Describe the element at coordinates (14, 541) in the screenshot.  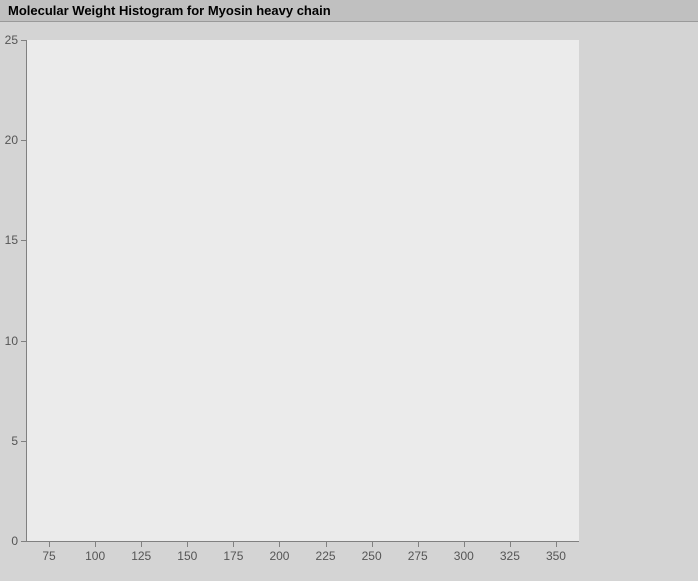
I see `y-axis-label: 0` at that location.